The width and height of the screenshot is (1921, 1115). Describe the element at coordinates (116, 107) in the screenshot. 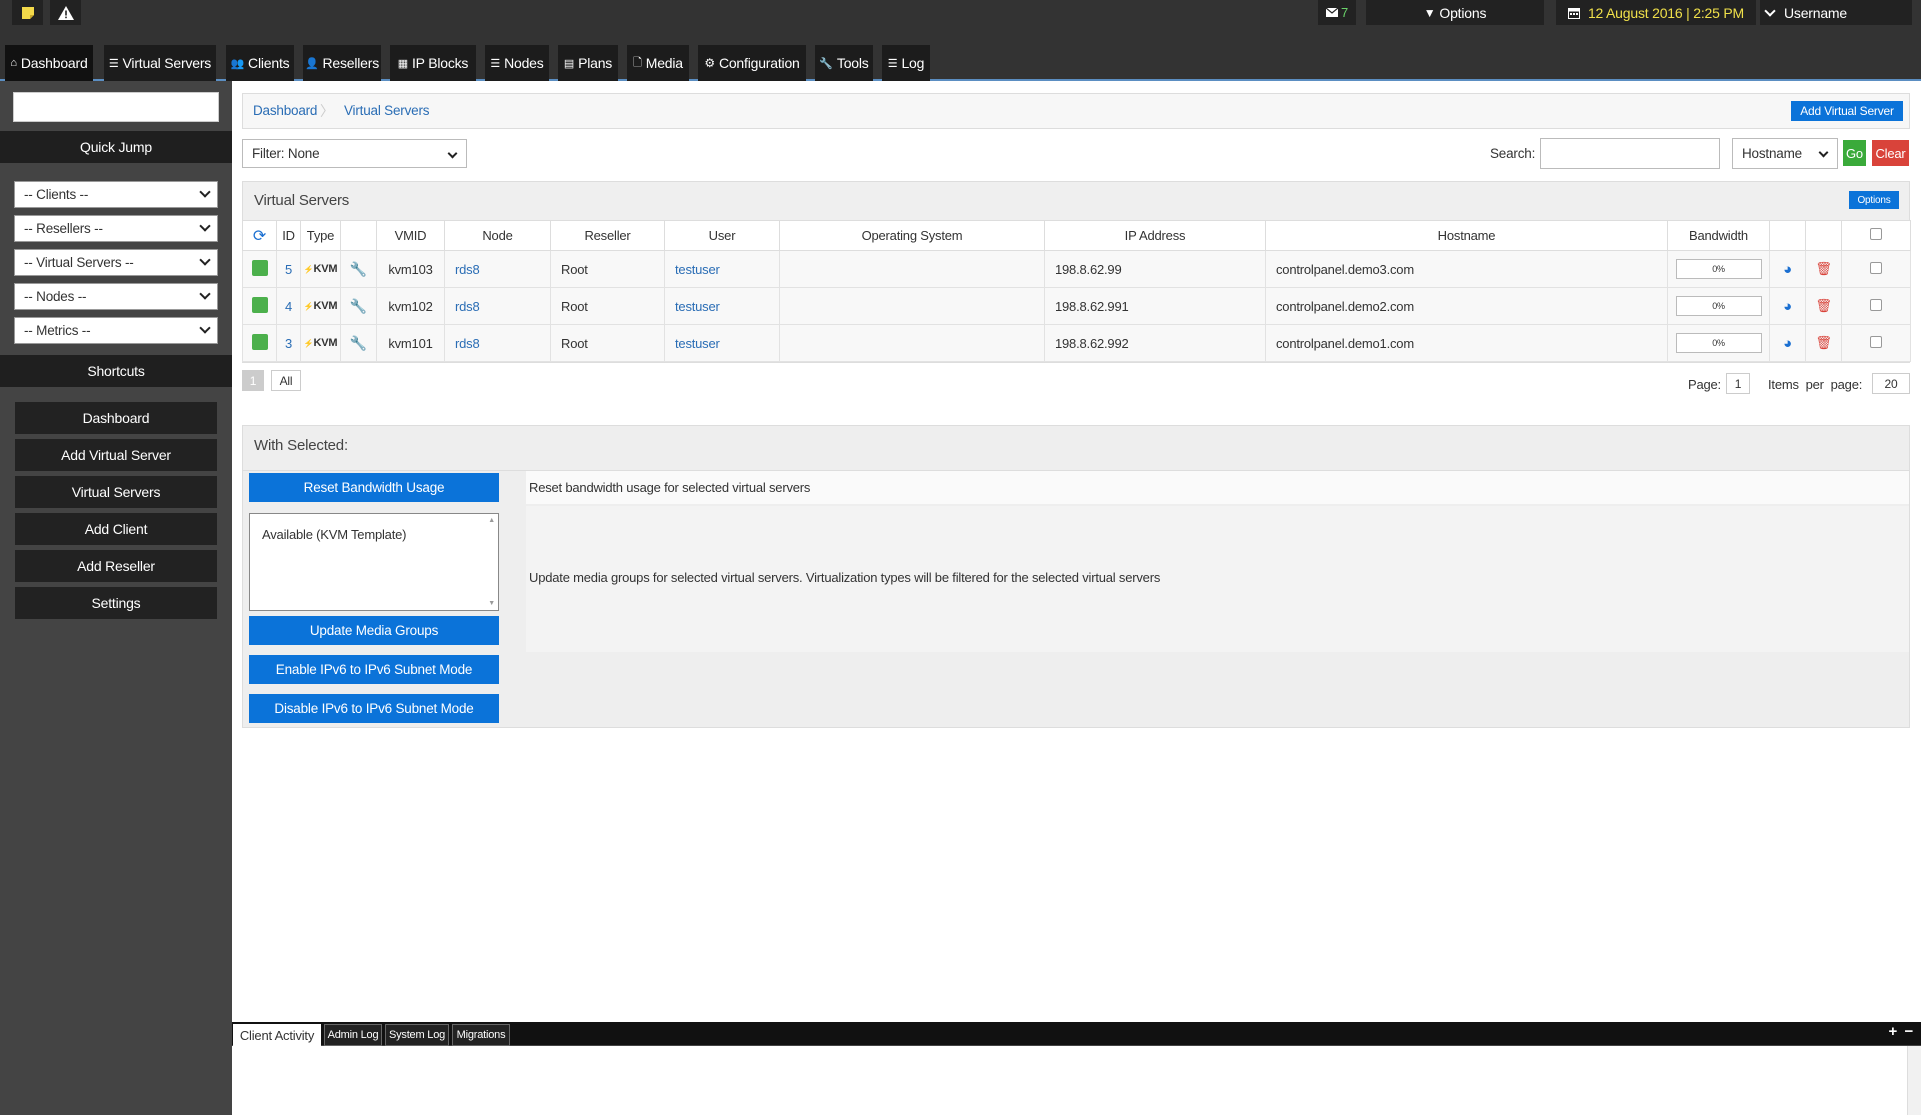

I see `sidebar-search-input` at that location.